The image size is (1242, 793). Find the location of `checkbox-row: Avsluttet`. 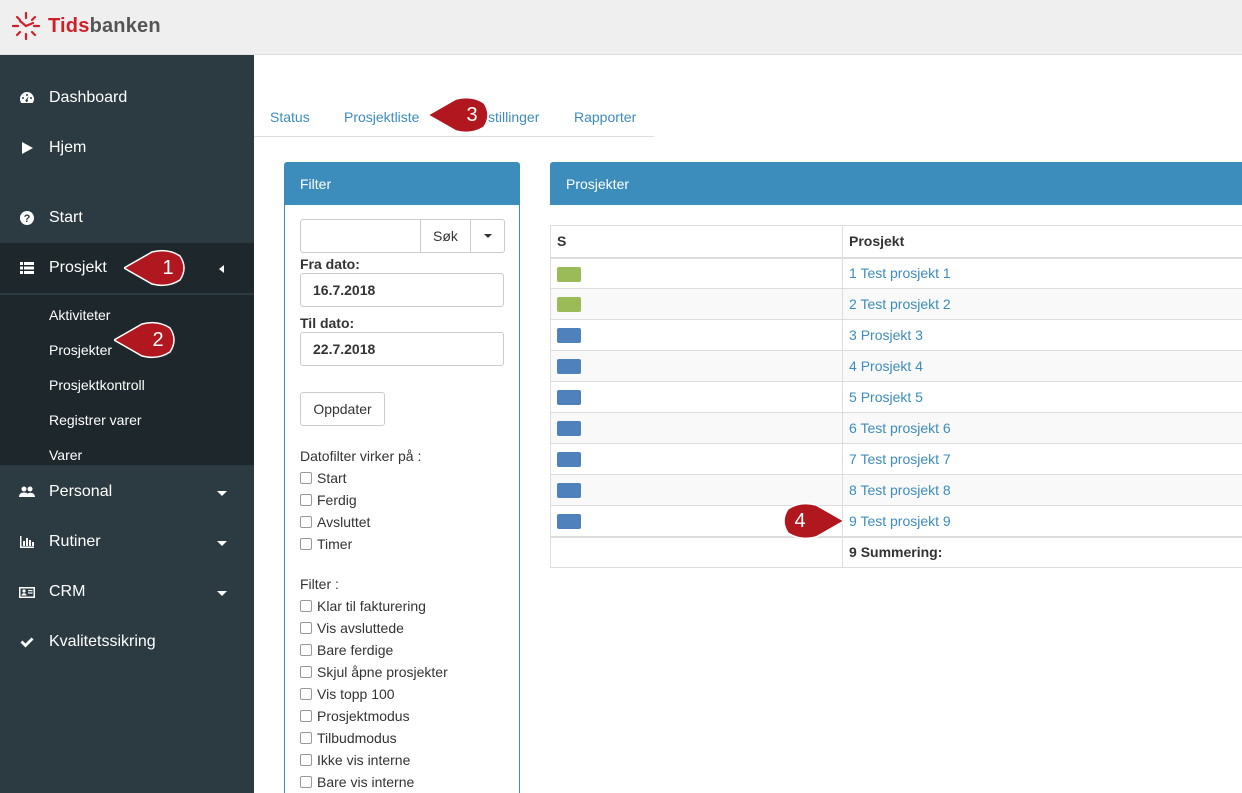

checkbox-row: Avsluttet is located at coordinates (335, 522).